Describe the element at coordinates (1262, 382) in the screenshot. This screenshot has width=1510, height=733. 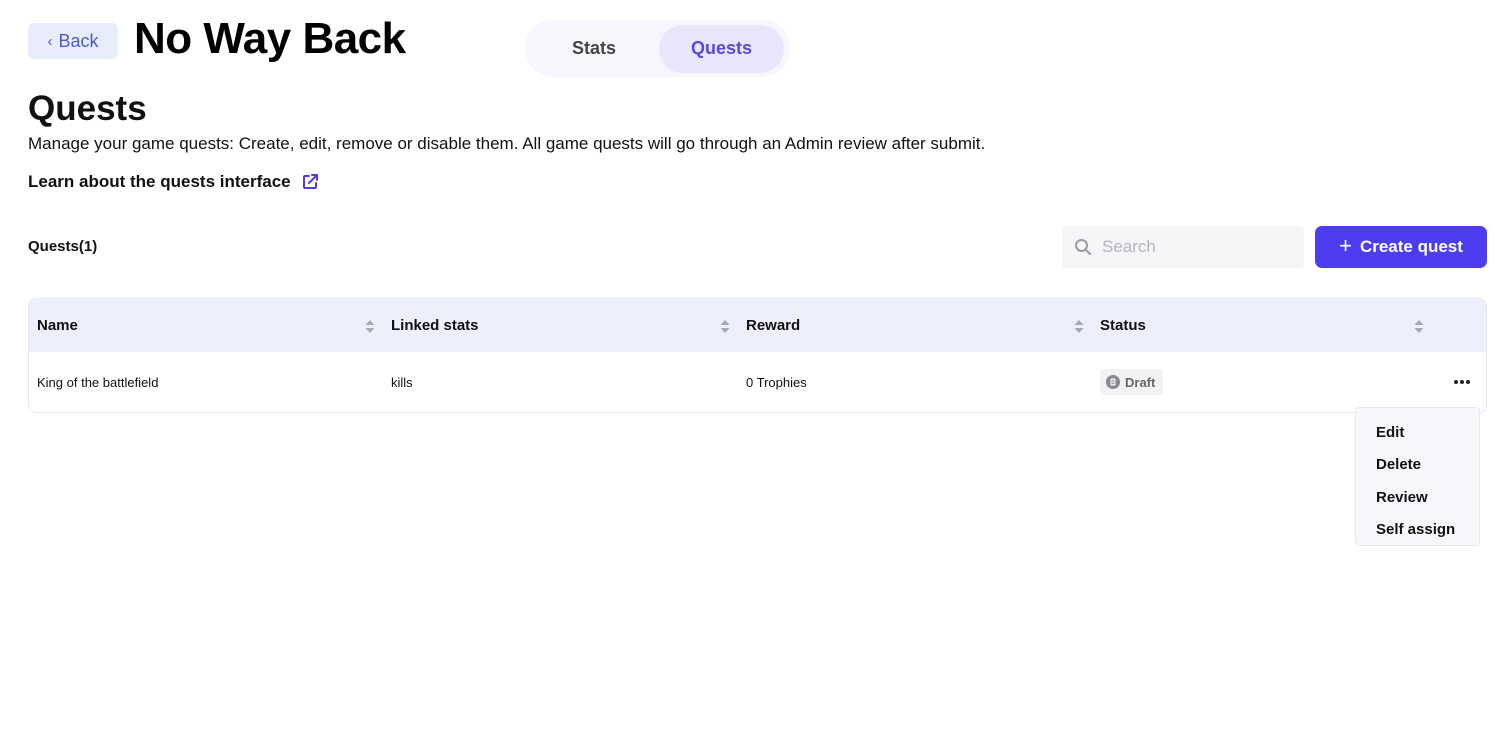
I see `quest-status-cell: Draft` at that location.